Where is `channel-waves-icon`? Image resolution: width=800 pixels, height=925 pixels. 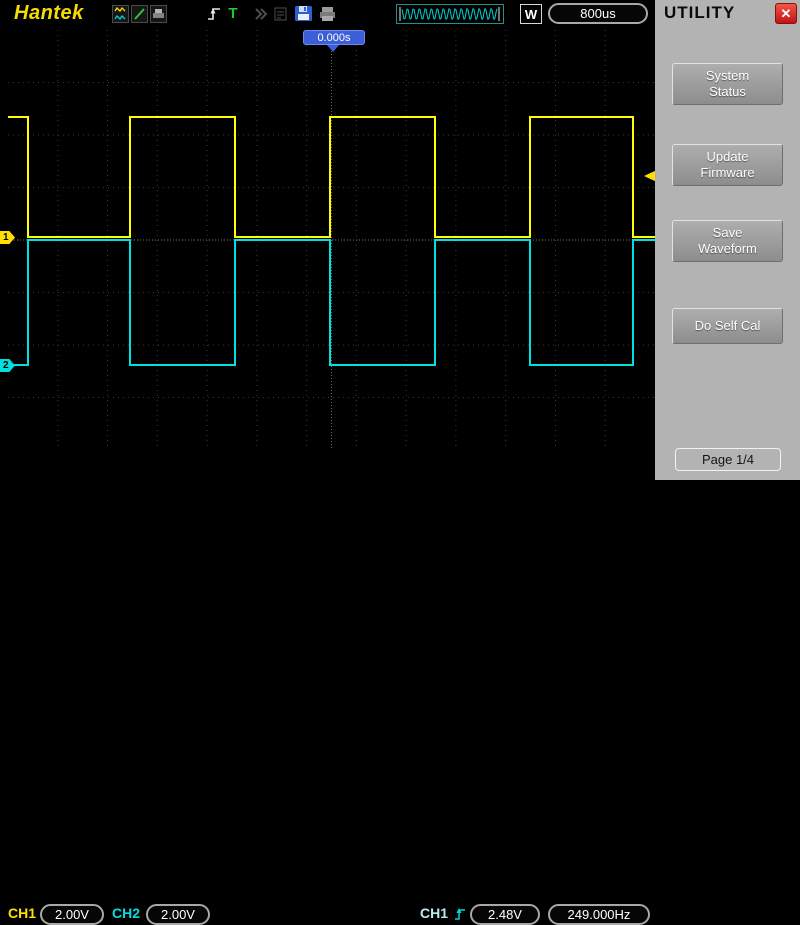
channel-waves-icon is located at coordinates (120, 14).